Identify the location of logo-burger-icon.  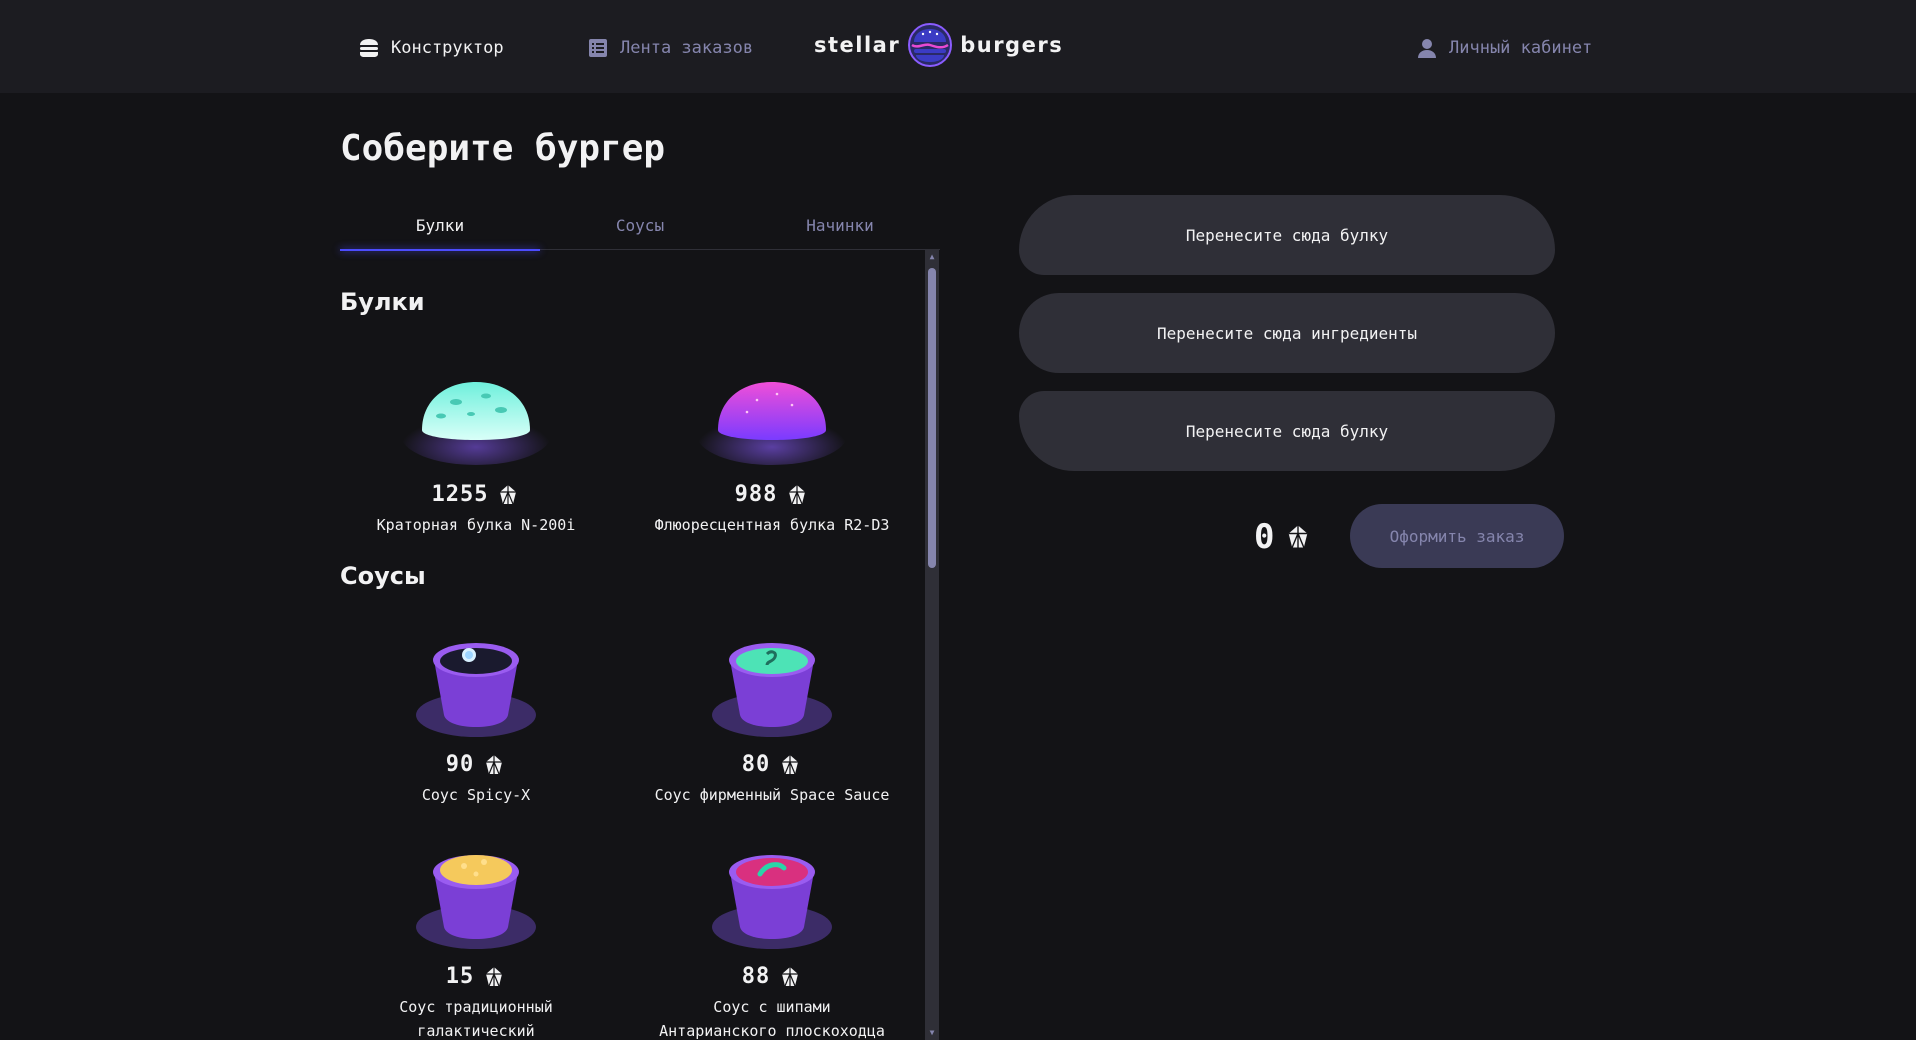
(930, 45).